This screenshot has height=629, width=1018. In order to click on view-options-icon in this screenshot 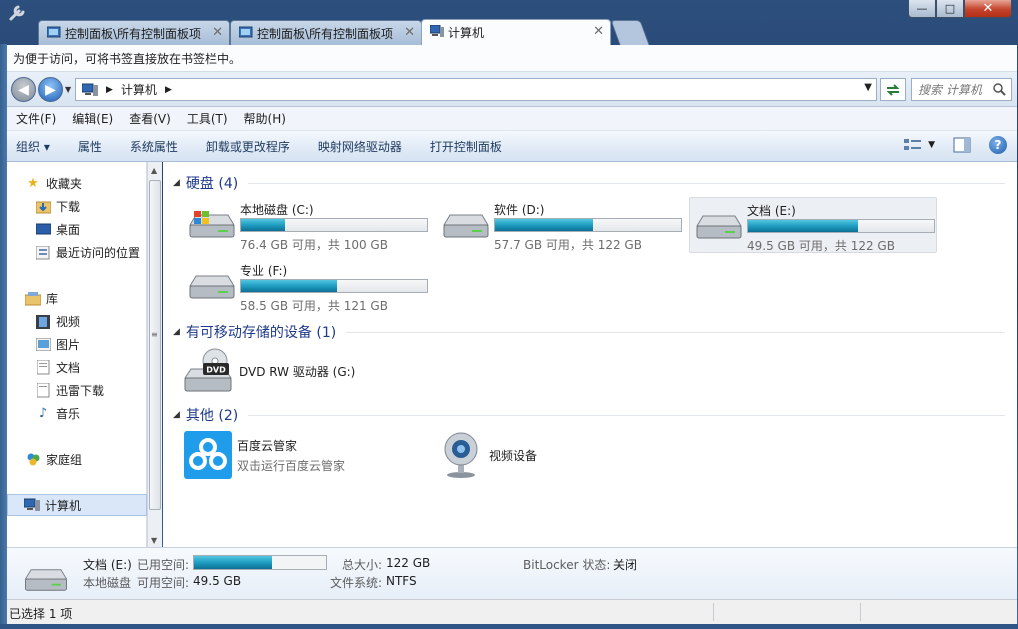, I will do `click(913, 144)`.